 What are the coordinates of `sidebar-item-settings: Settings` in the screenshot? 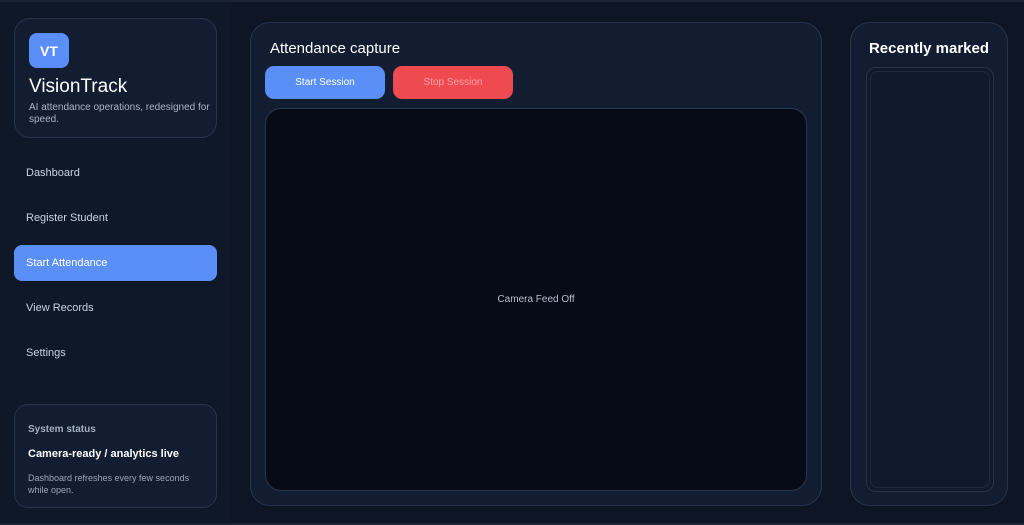 It's located at (115, 353).